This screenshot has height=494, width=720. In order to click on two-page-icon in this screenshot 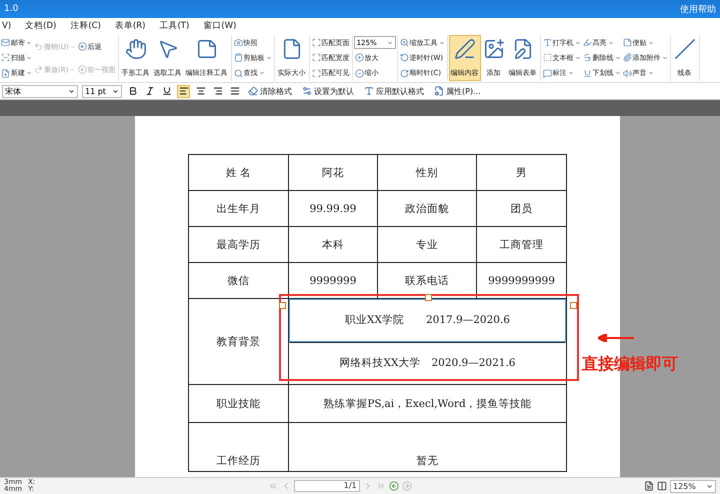, I will do `click(662, 486)`.